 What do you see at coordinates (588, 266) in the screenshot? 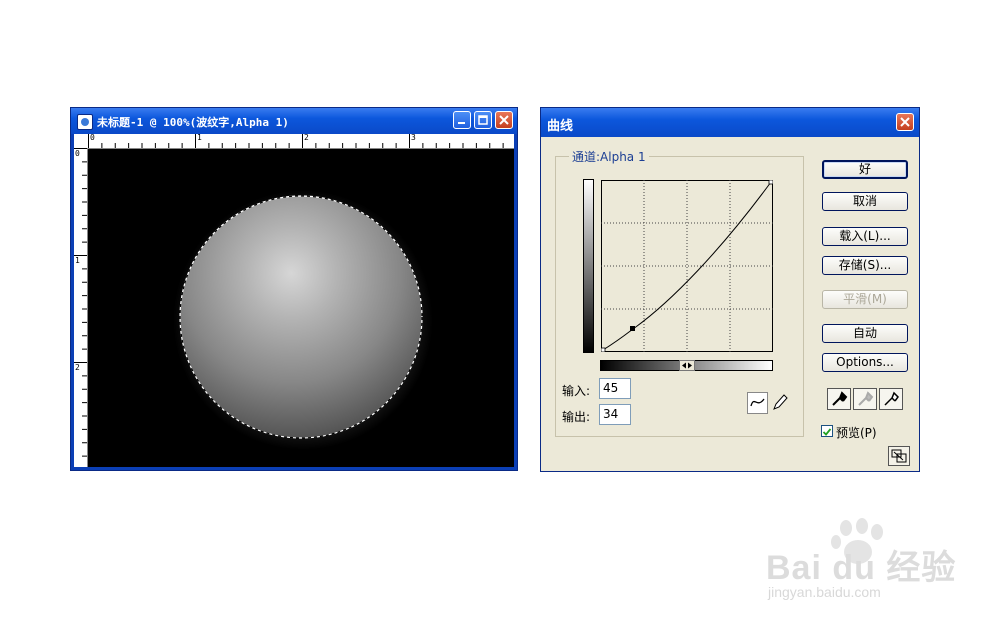
I see `output-gradient-bar` at bounding box center [588, 266].